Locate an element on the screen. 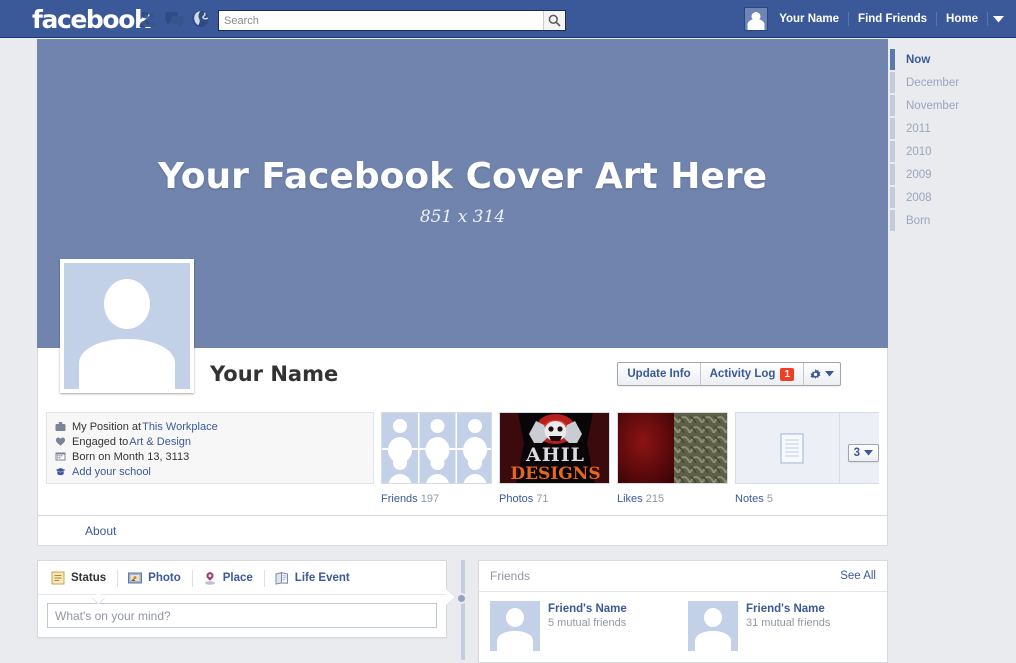 The width and height of the screenshot is (1016, 663). tile-photos: AHIL DESIGNS Photos 71 is located at coordinates (554, 463).